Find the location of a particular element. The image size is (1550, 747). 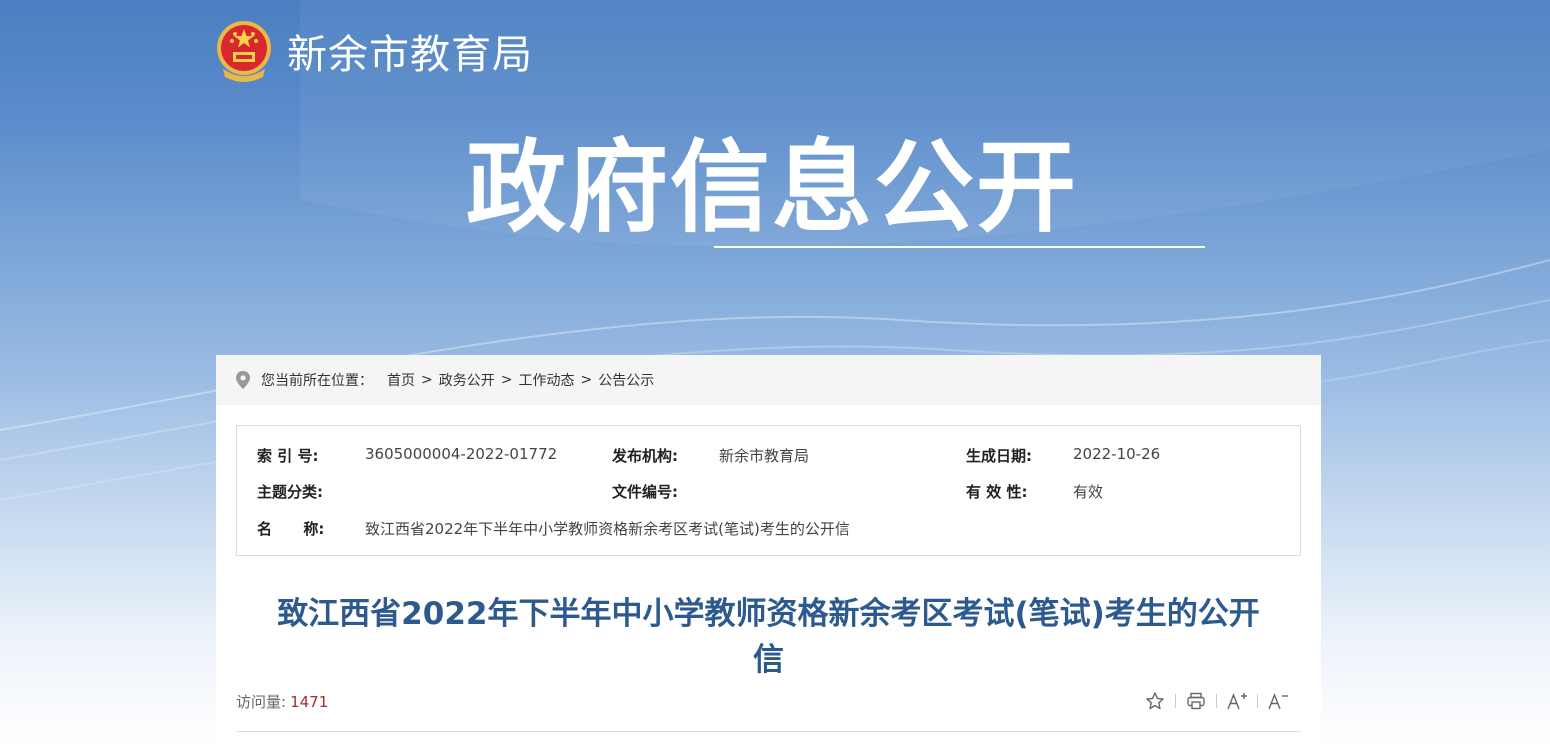

publisher-value: 新余市教育局 is located at coordinates (764, 456).